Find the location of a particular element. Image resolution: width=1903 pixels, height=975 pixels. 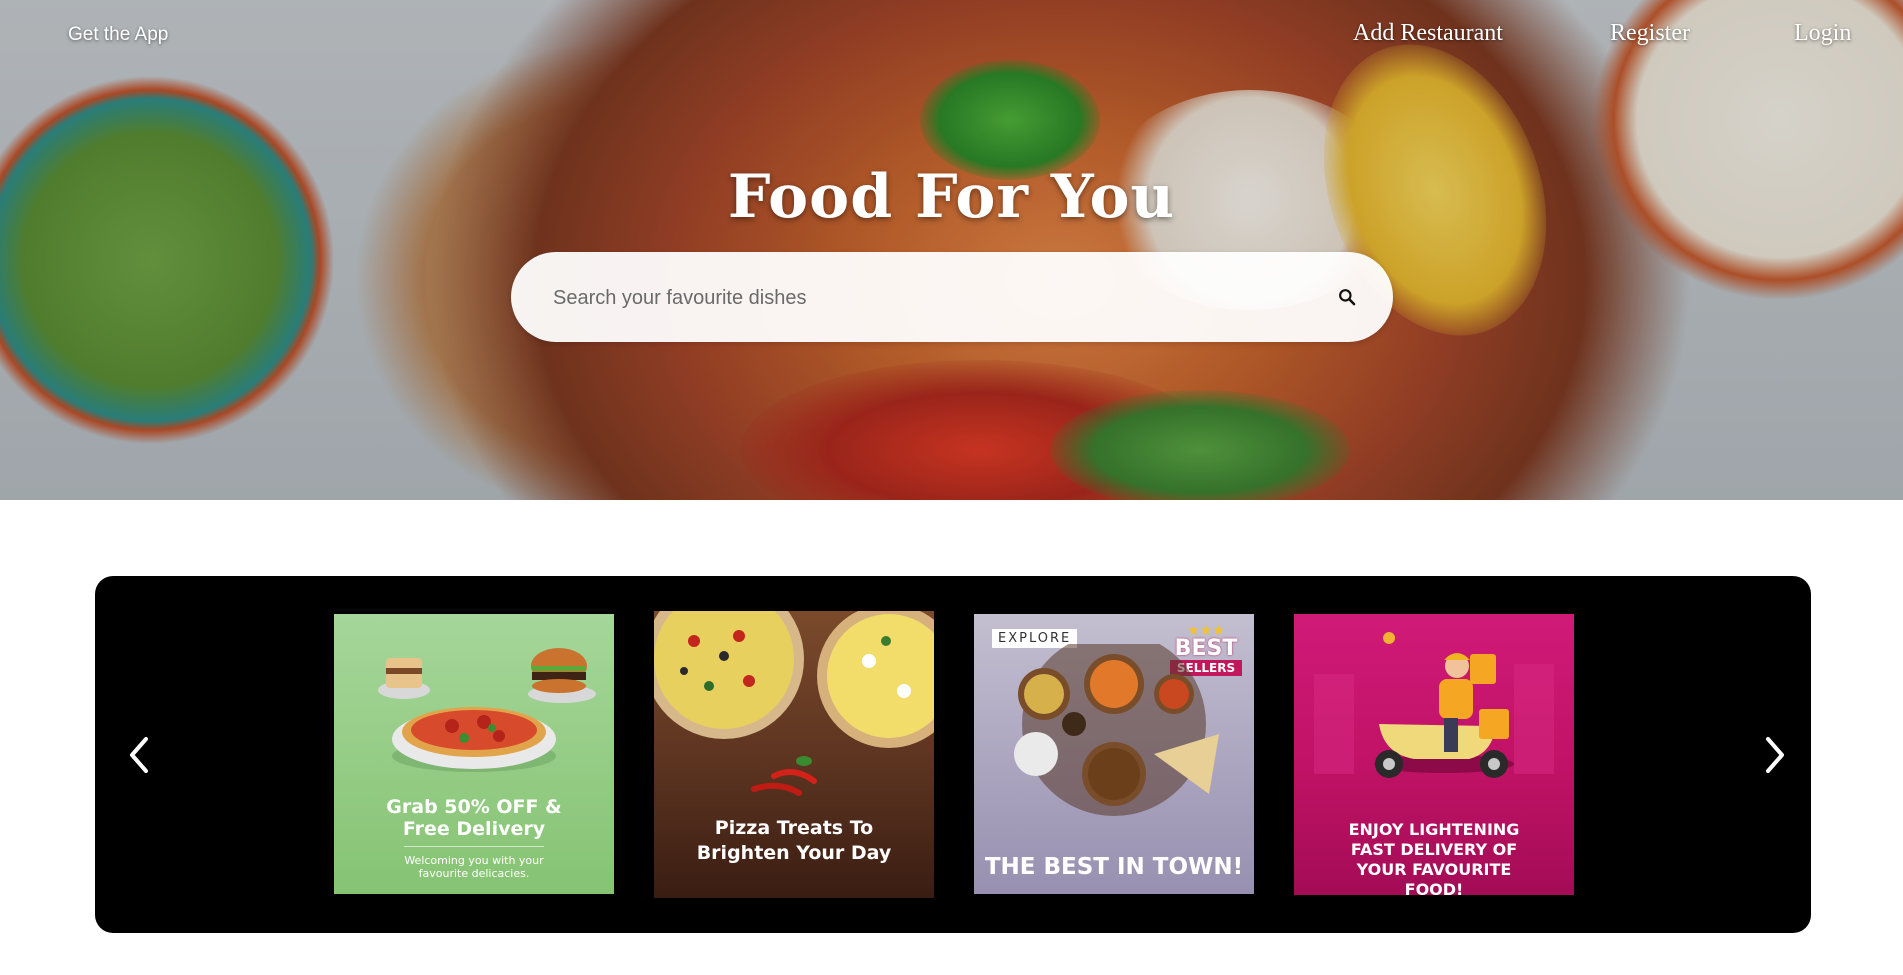

search-bar is located at coordinates (952, 297).